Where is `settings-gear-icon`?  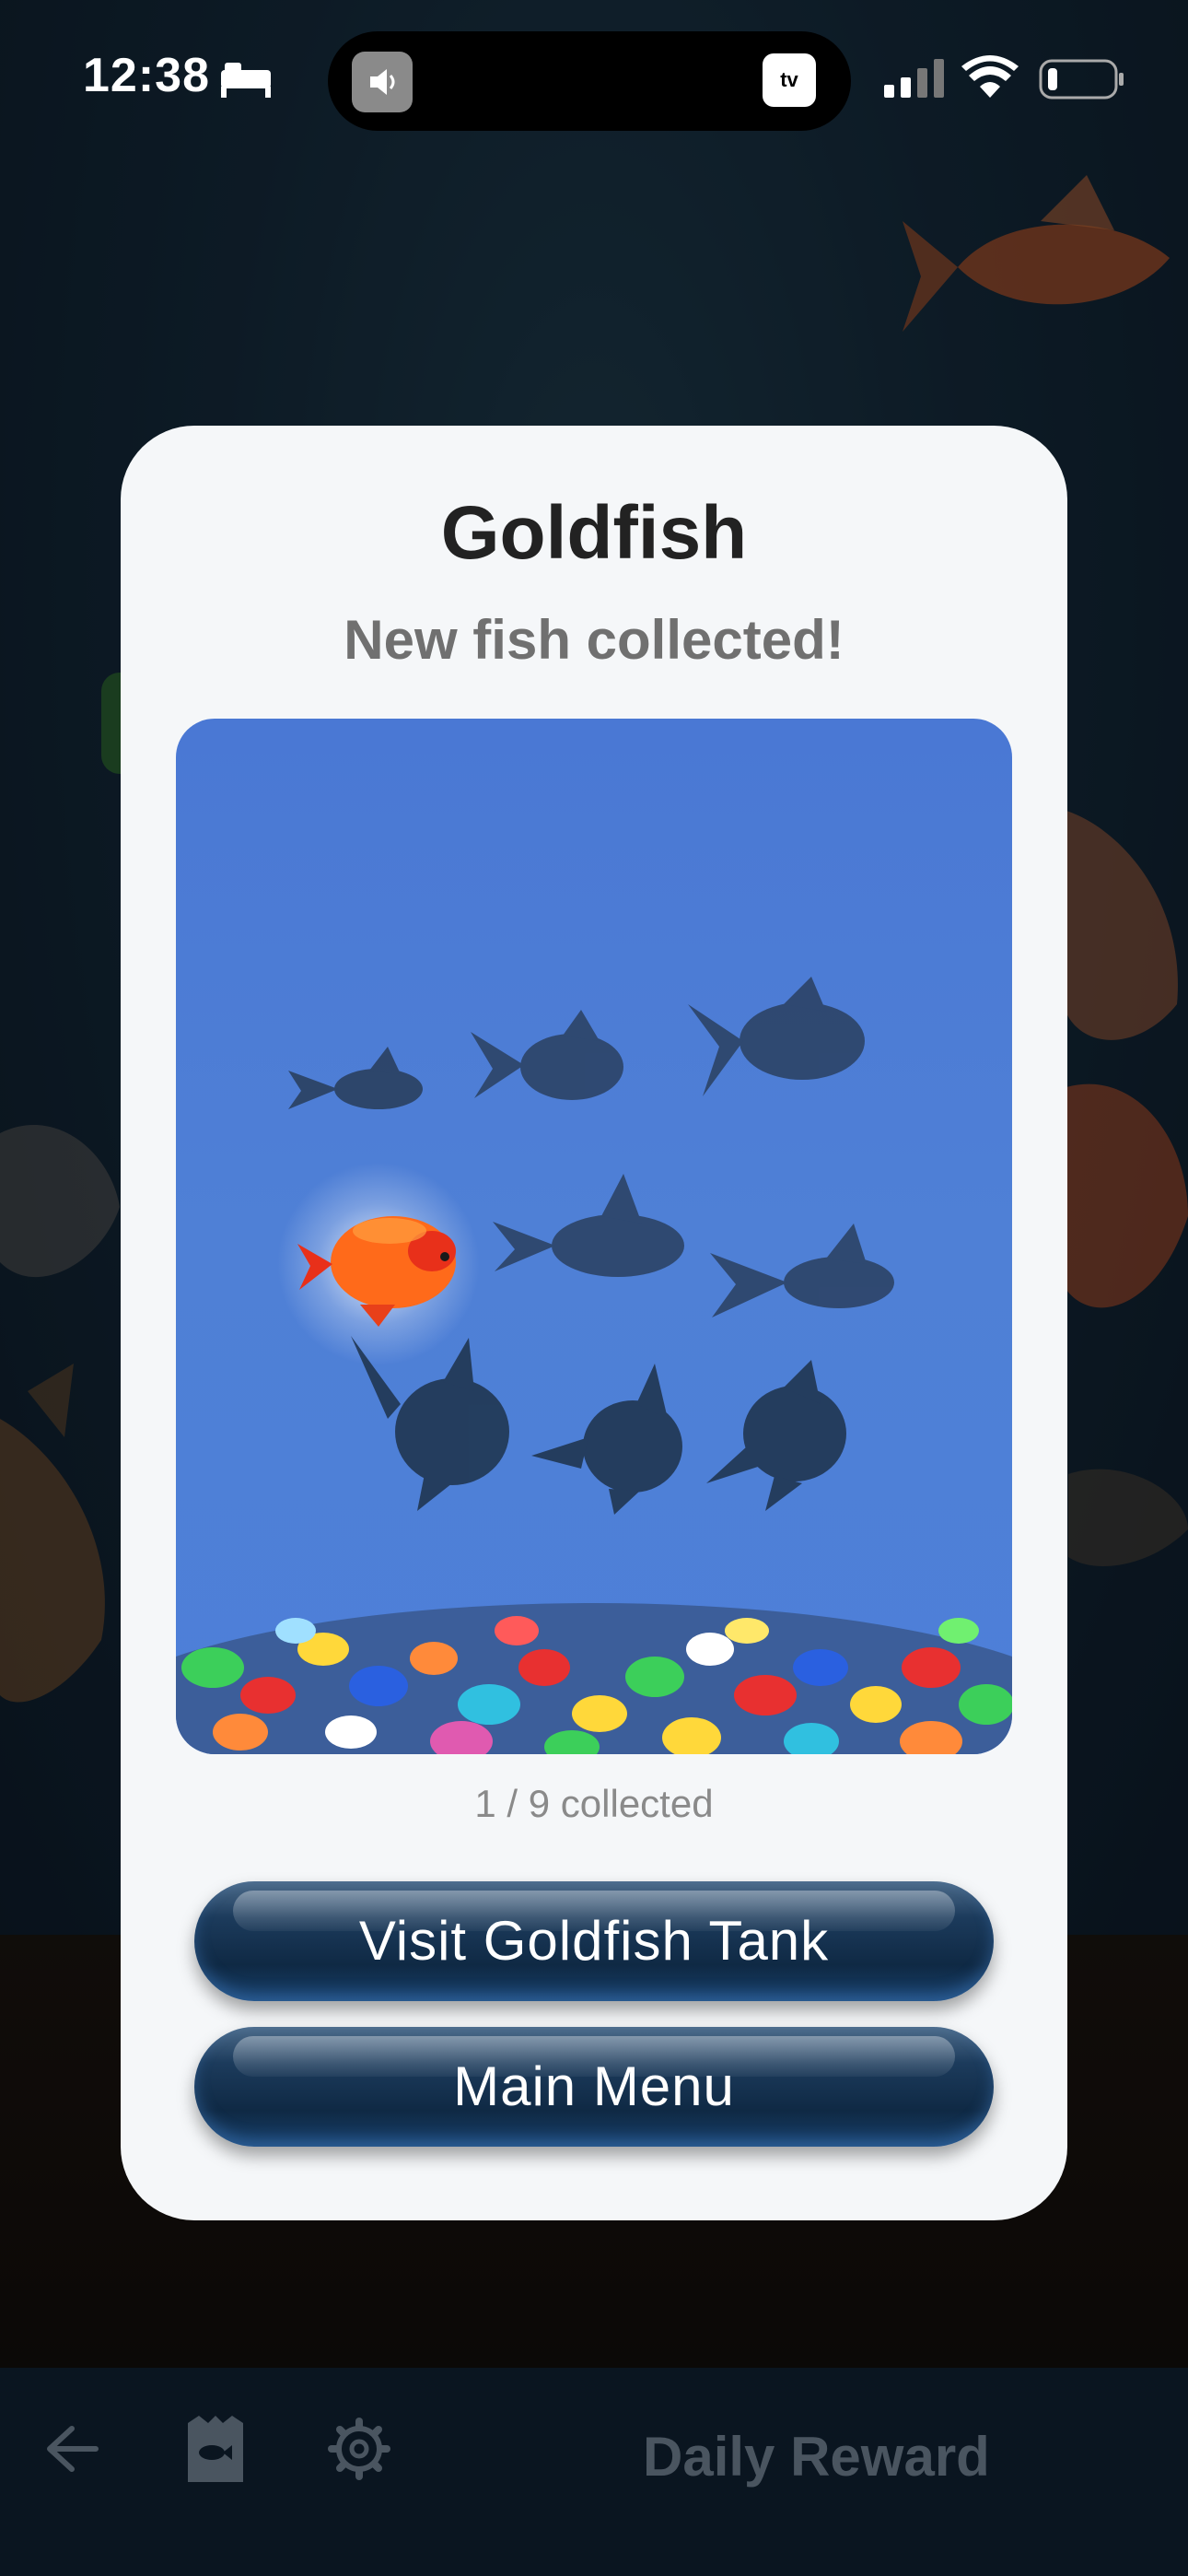
settings-gear-icon is located at coordinates (359, 2449).